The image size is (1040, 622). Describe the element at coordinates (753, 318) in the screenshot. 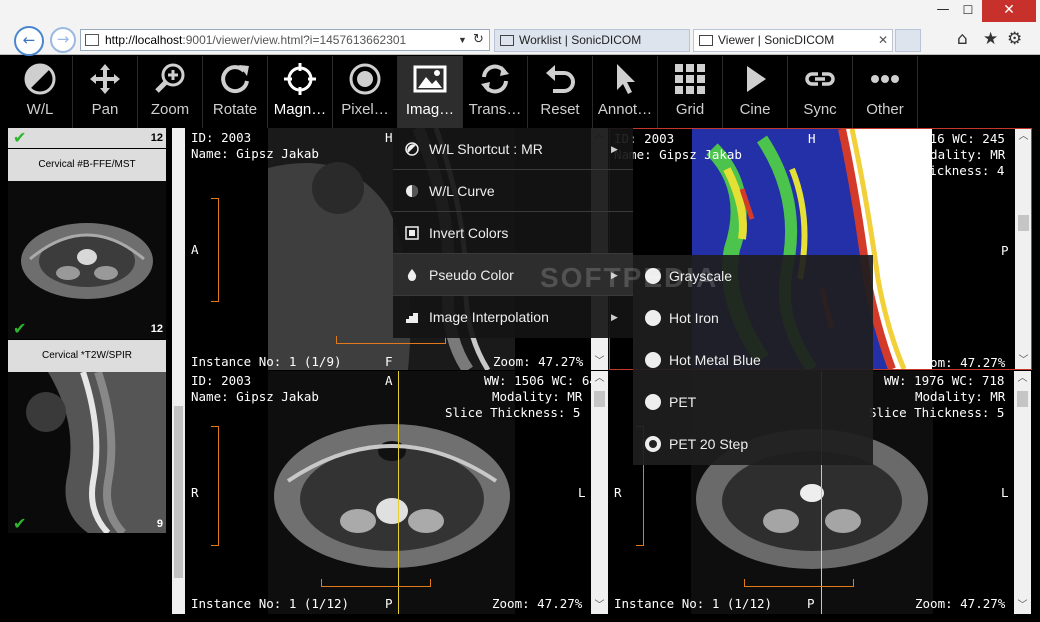

I see `option-hot-iron: Hot Iron` at that location.